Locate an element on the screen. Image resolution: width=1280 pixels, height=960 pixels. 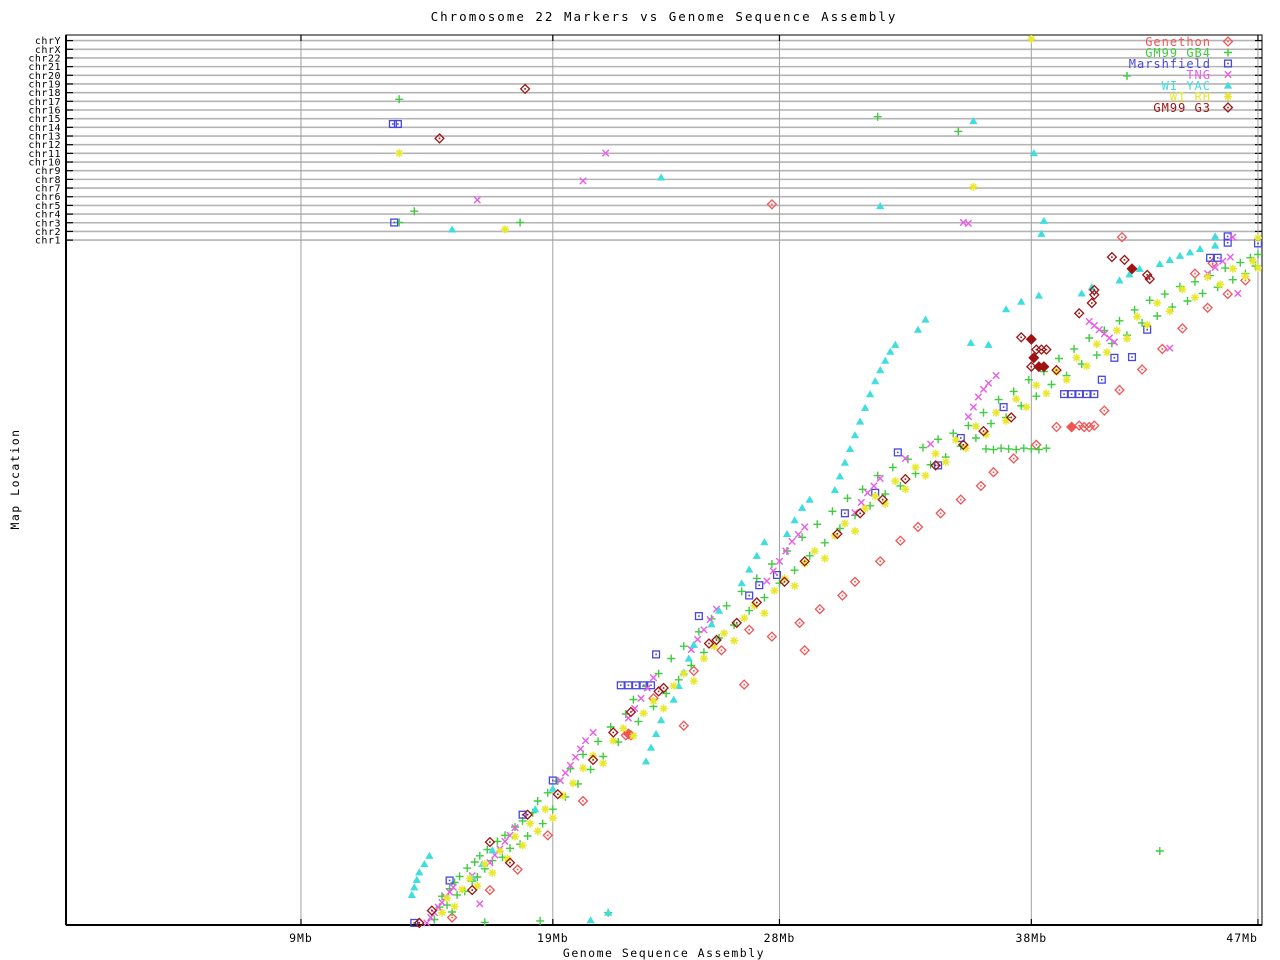
axis-tick-labels: 9Mb 19Mb 28Mb 38Mb 47Mb is located at coordinates (773, 938).